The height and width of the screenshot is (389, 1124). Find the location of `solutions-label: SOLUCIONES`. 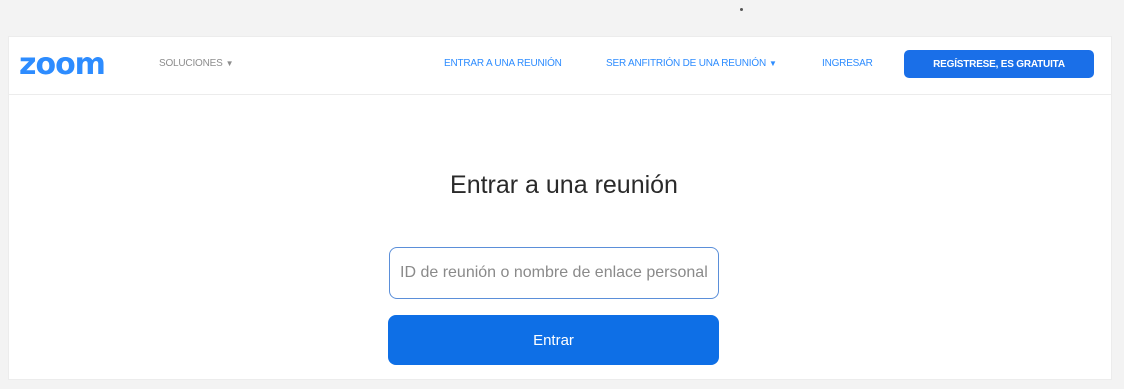

solutions-label: SOLUCIONES is located at coordinates (191, 63).